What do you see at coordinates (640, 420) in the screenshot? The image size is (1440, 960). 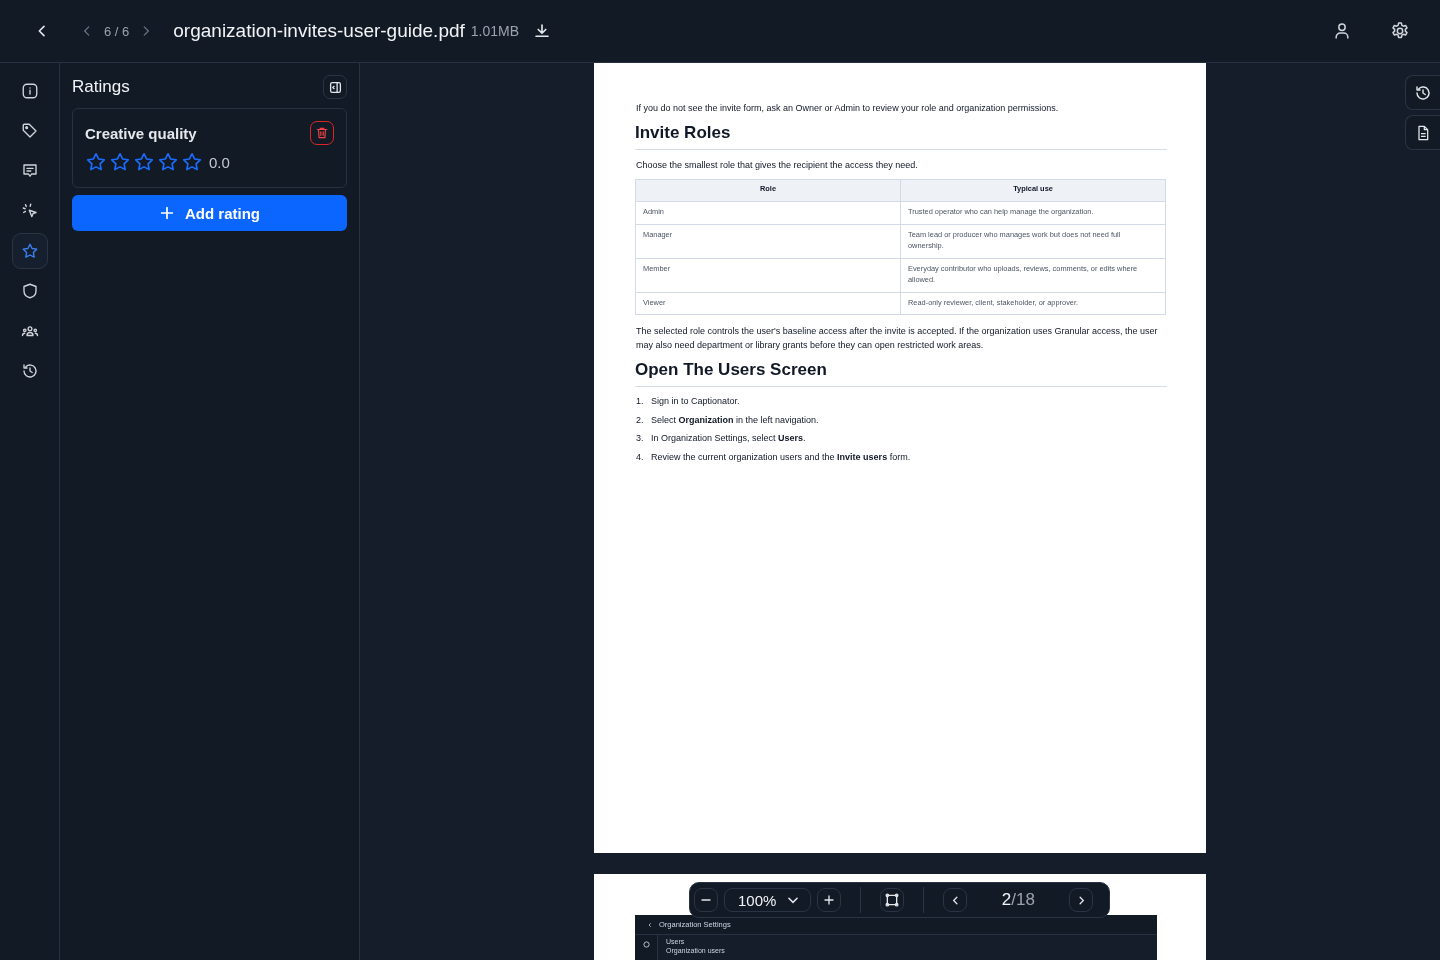 I see `list-number: 2.` at bounding box center [640, 420].